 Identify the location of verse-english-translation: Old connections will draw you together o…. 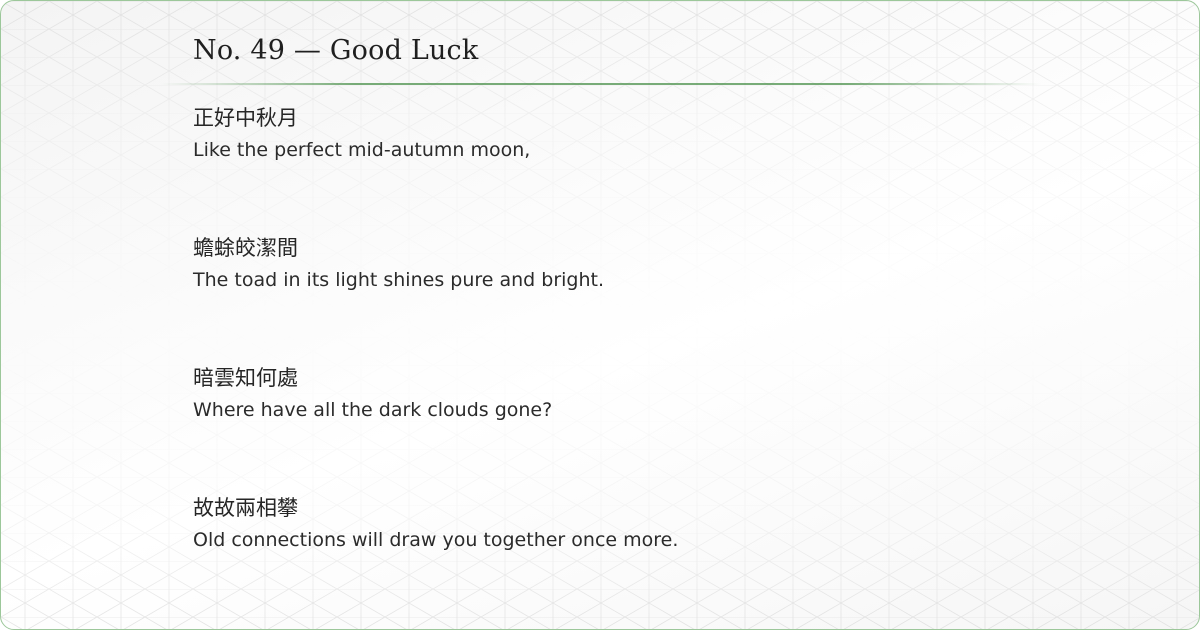
(436, 540).